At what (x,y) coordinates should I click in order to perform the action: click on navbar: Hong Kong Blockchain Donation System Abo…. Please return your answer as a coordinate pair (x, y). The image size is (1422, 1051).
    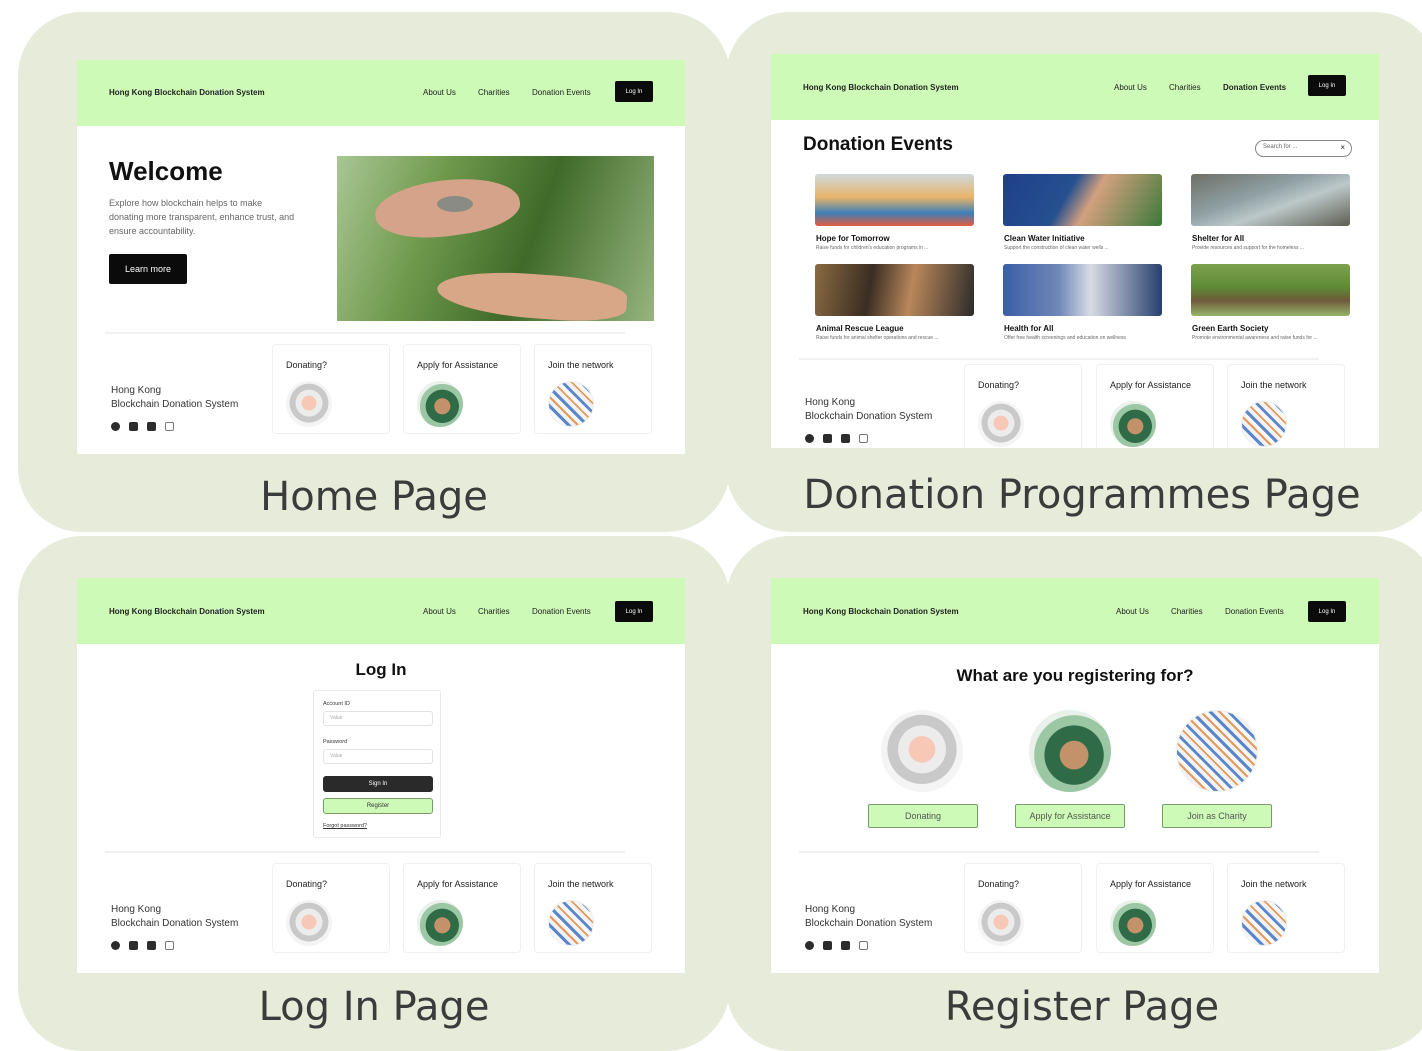
    Looking at the image, I should click on (1075, 611).